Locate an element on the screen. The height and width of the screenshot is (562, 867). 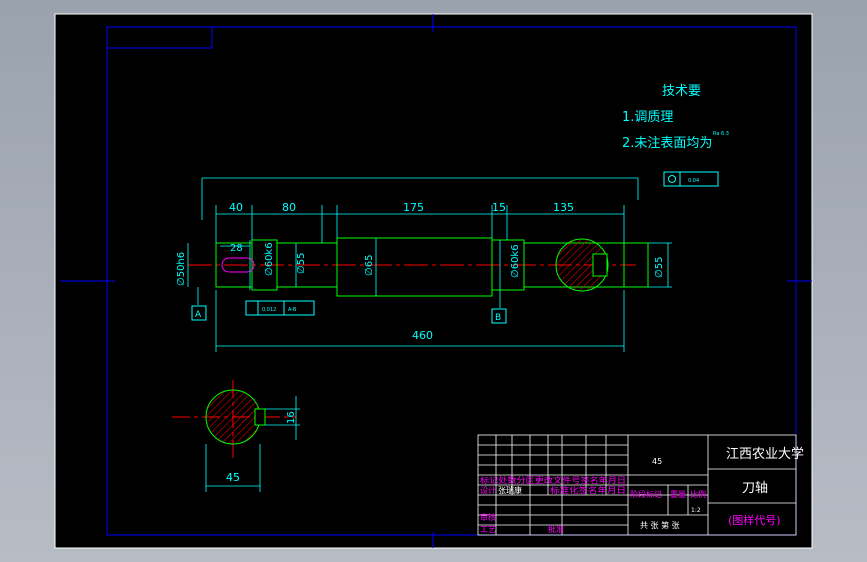
title-row-designer: 张瑞康 is located at coordinates (510, 490).